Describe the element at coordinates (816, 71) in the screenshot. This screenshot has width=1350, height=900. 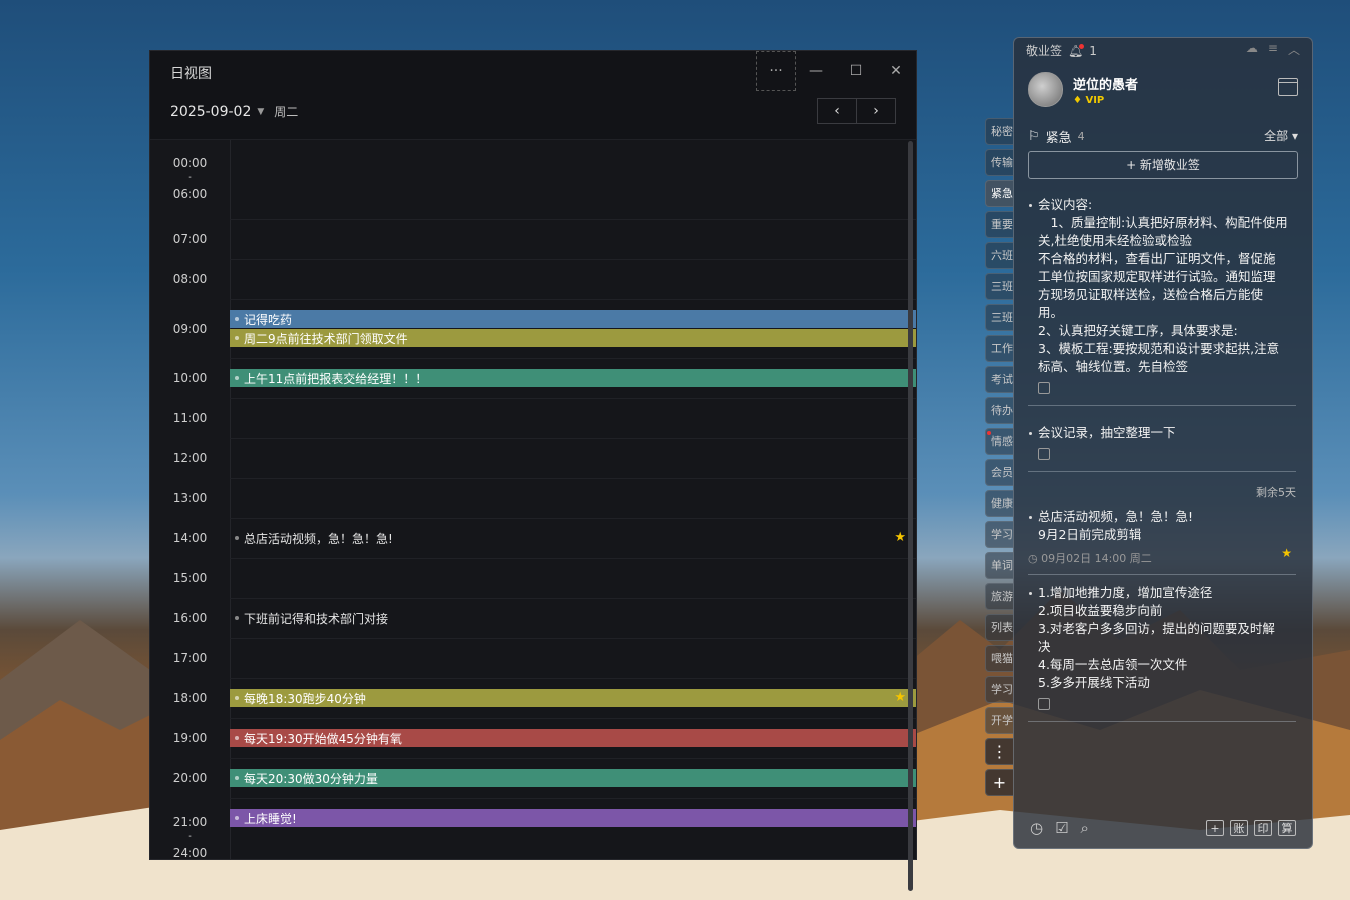
I see `minimize-button: —` at that location.